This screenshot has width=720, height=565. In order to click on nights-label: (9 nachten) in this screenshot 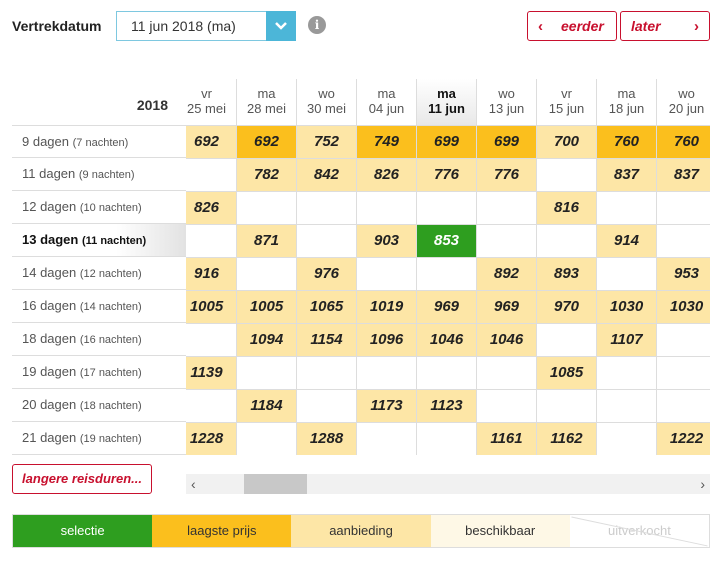, I will do `click(106, 175)`.